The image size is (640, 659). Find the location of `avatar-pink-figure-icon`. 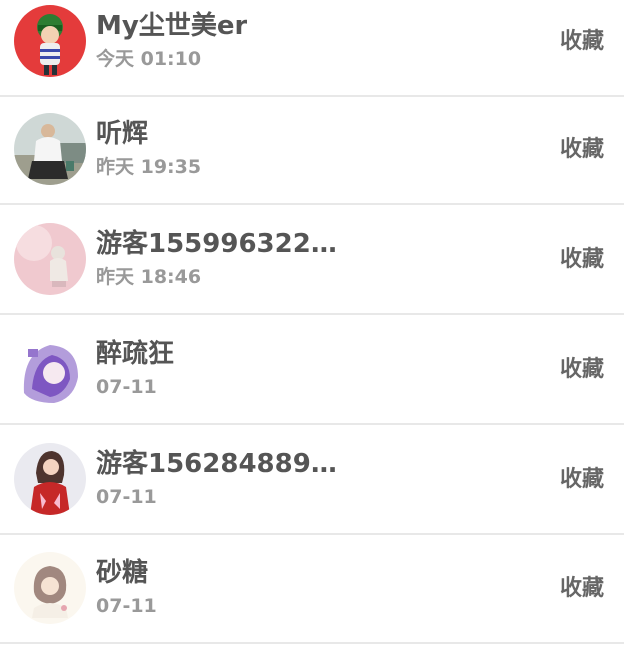

avatar-pink-figure-icon is located at coordinates (50, 259).